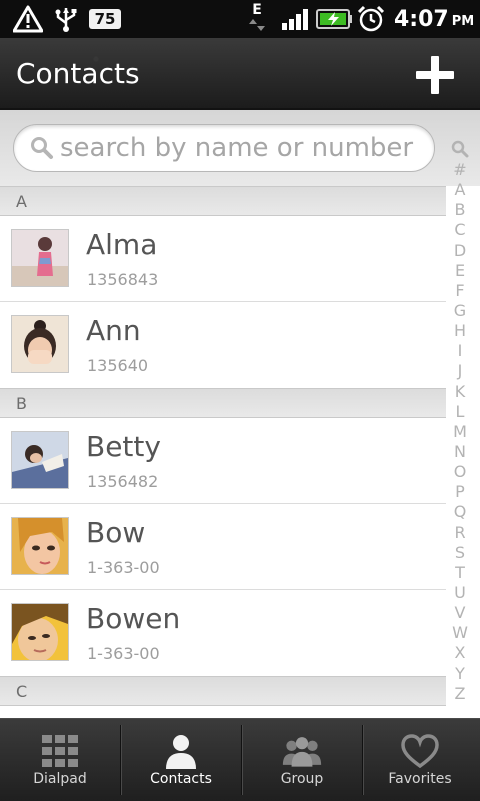 Image resolution: width=480 pixels, height=801 pixels. I want to click on dialpad-icon, so click(60, 751).